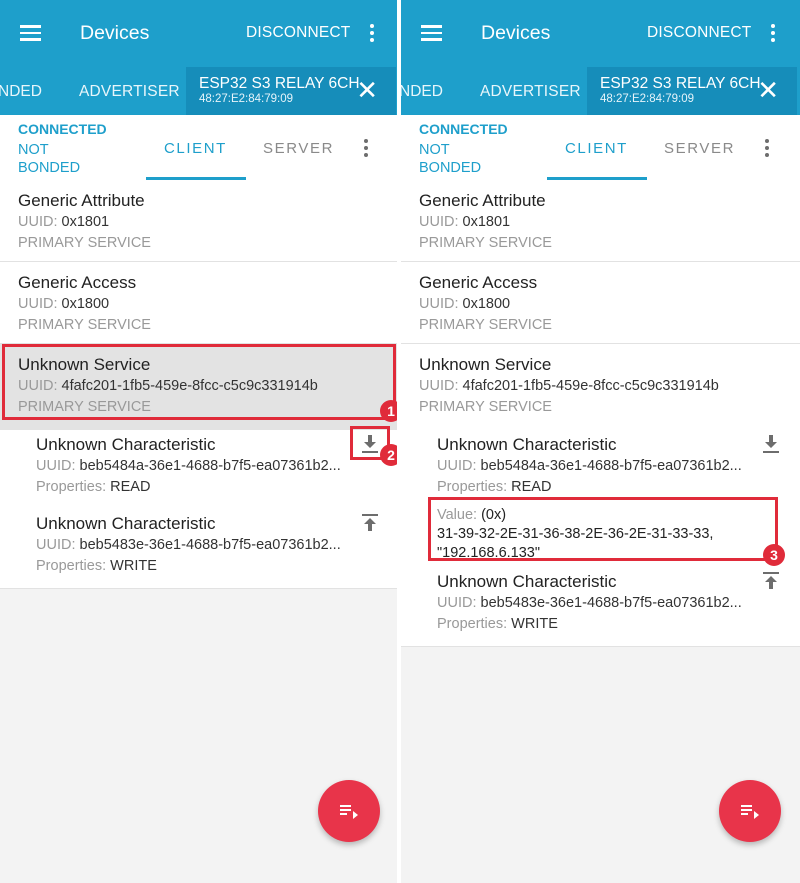 This screenshot has height=883, width=800. I want to click on step-badge-2: 2, so click(388, 455).